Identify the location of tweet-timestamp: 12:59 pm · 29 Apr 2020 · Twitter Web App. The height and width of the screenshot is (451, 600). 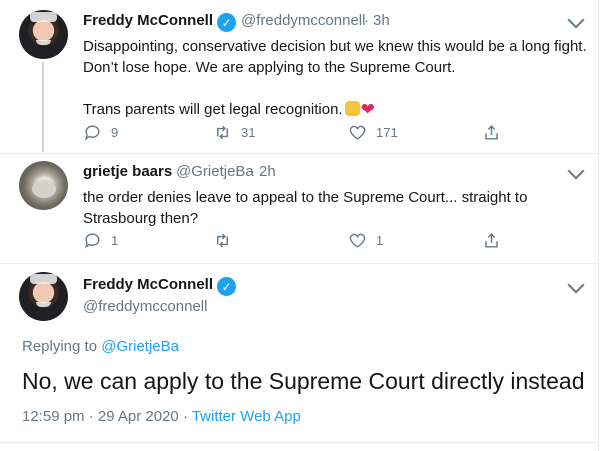
(161, 416).